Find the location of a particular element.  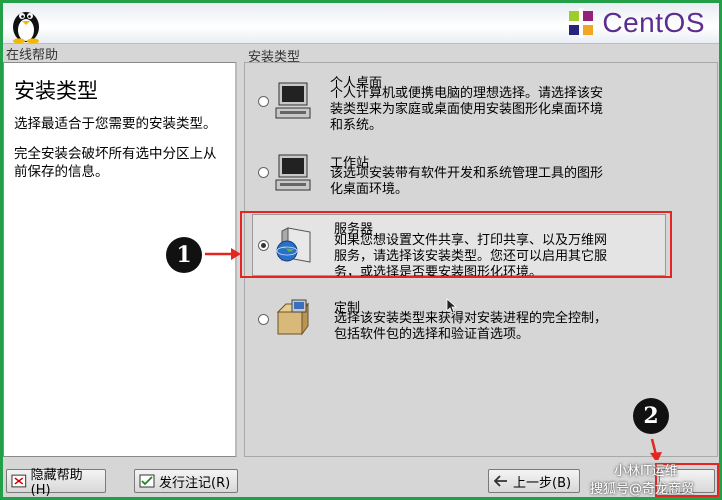

centos-logo: CentOS is located at coordinates (635, 23).